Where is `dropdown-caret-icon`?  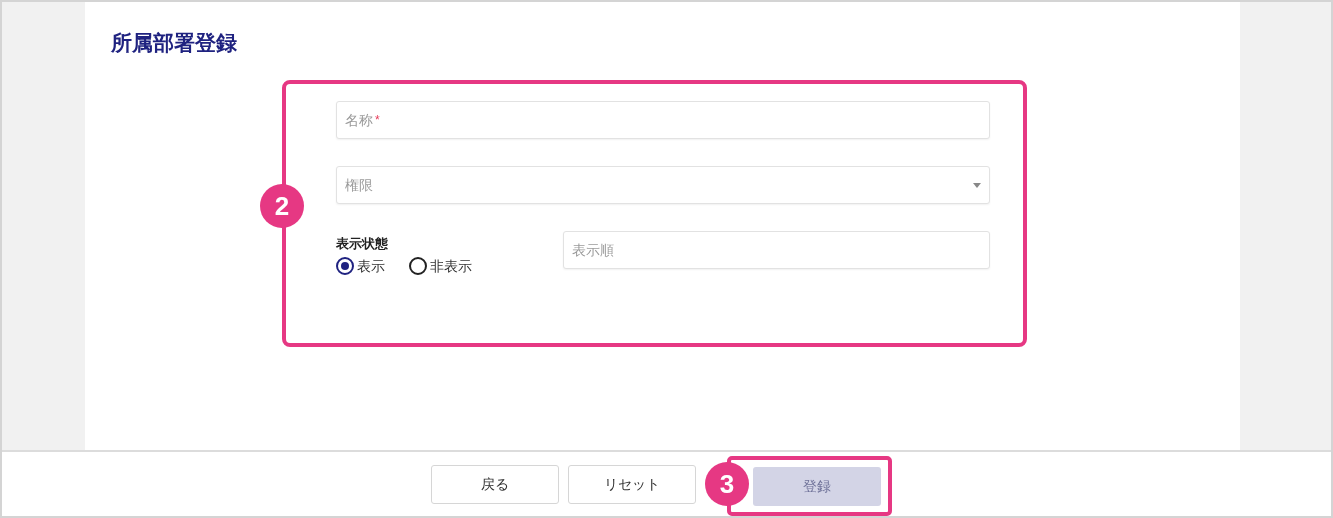 dropdown-caret-icon is located at coordinates (977, 185).